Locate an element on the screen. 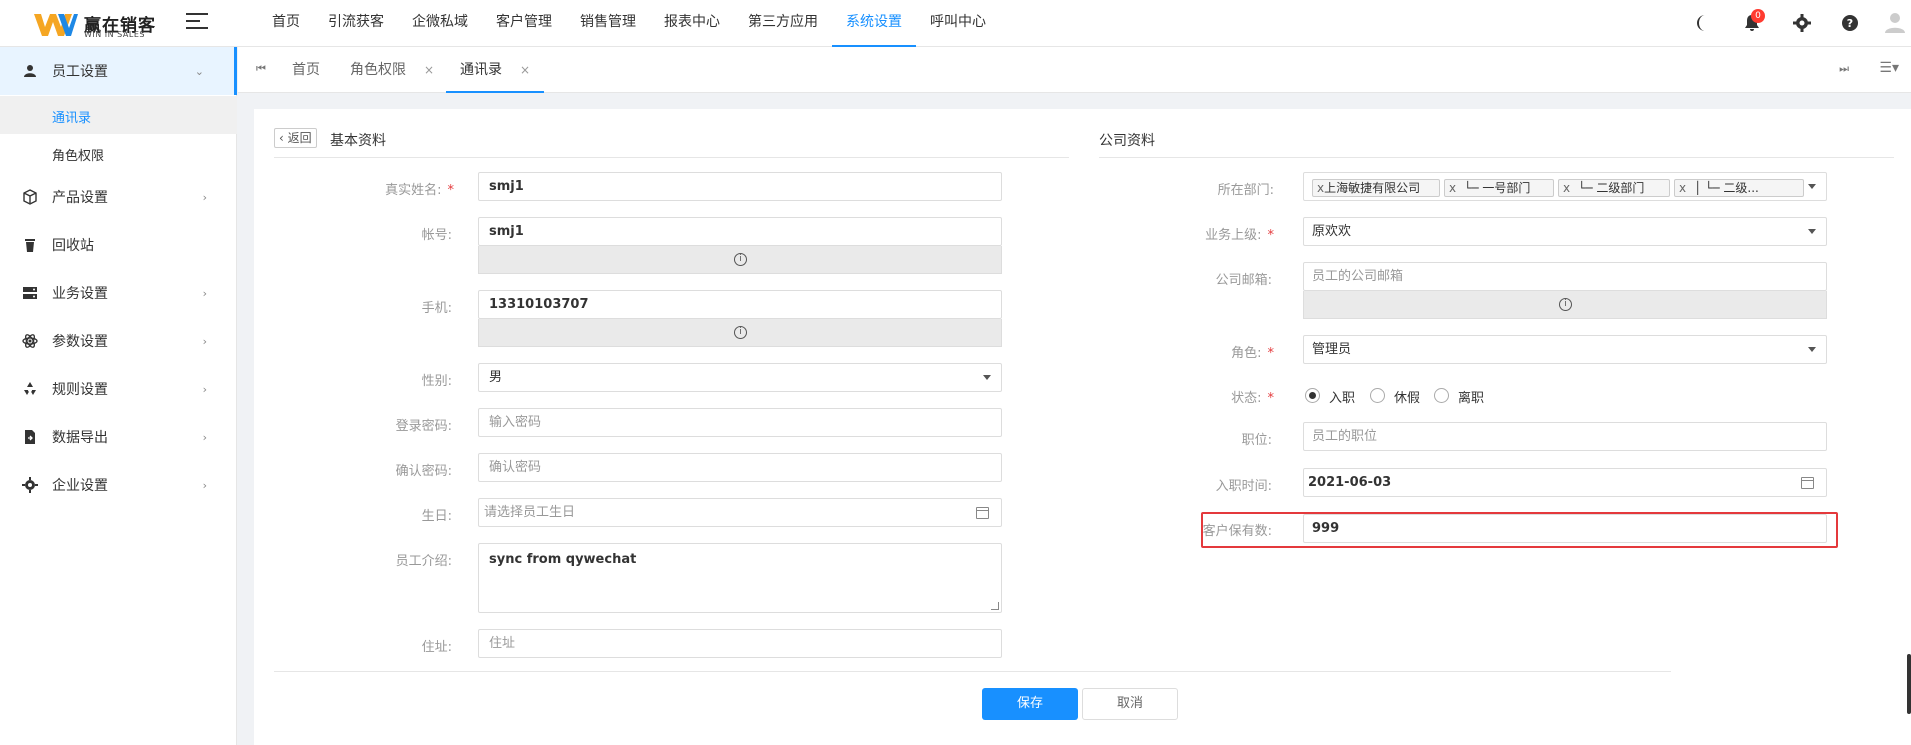 Image resolution: width=1911 pixels, height=745 pixels. notification-bell-icon: 0 is located at coordinates (1753, 21).